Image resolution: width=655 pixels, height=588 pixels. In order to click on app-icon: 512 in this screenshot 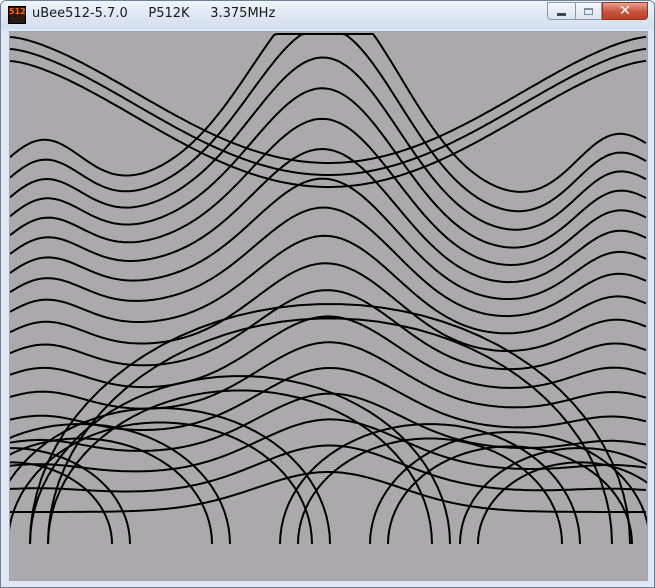, I will do `click(17, 15)`.